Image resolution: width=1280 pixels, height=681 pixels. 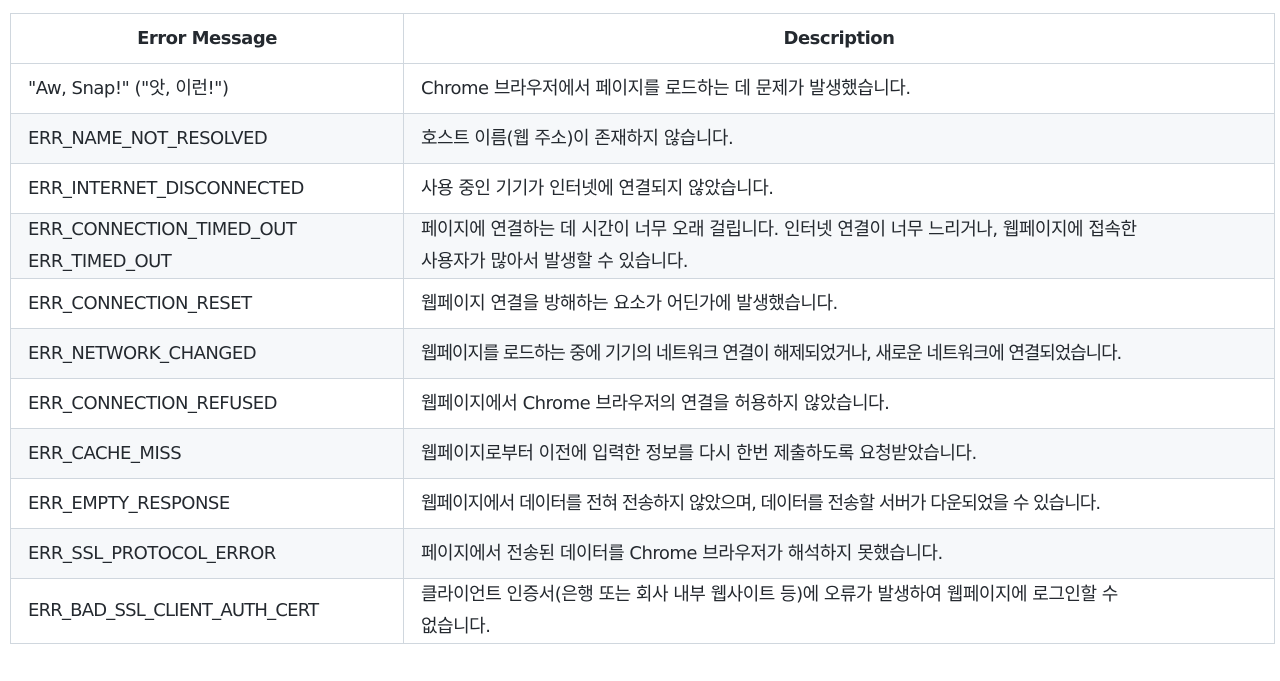 What do you see at coordinates (555, 261) in the screenshot?
I see `description-text: 사용자가 많아서 발생할 수 있습니다.` at bounding box center [555, 261].